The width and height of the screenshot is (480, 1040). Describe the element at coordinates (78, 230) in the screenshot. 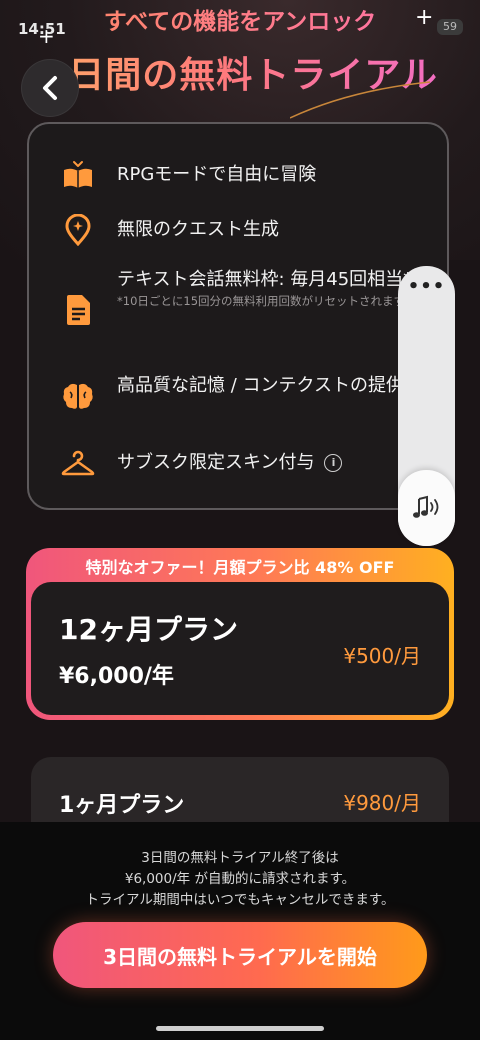

I see `location-pin-sparkle-icon` at that location.